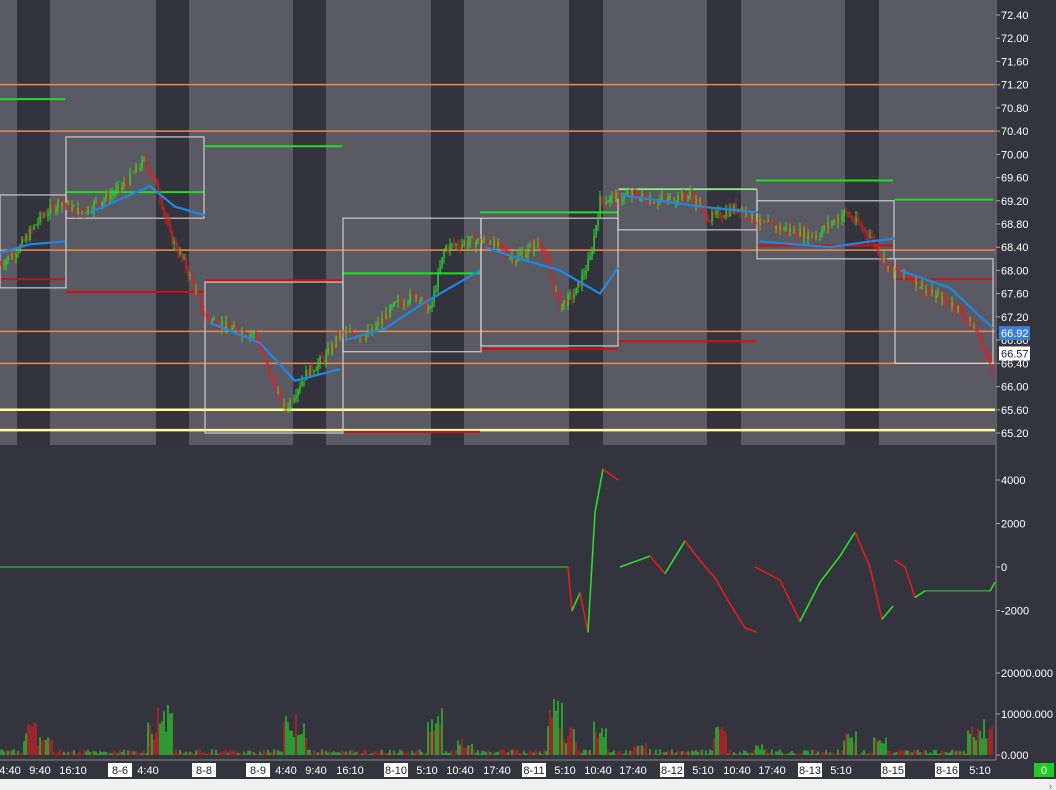  Describe the element at coordinates (1015, 202) in the screenshot. I see `price-tick-label: 69.20` at that location.